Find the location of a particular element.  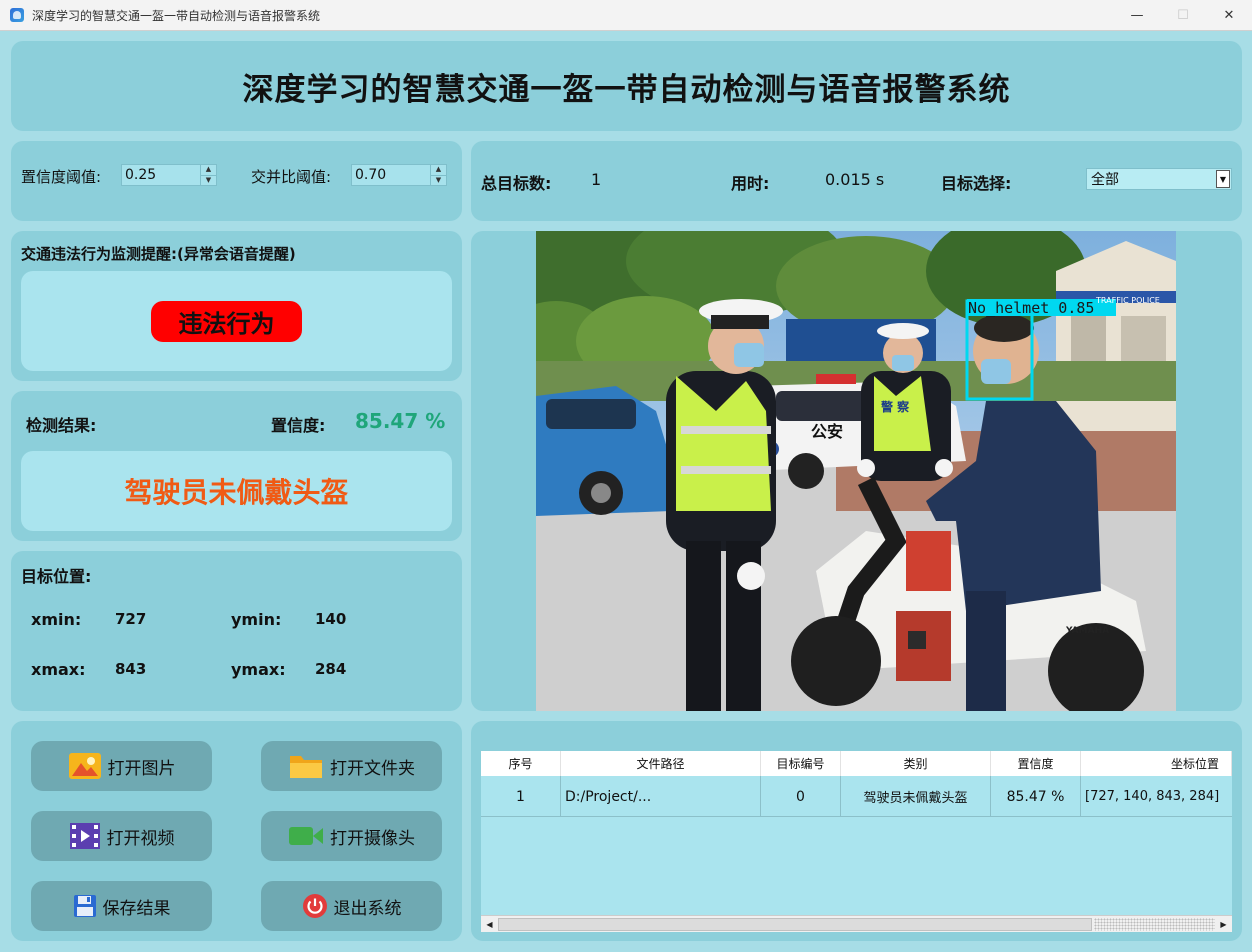

open-image-label: 打开图片 is located at coordinates (141, 768).